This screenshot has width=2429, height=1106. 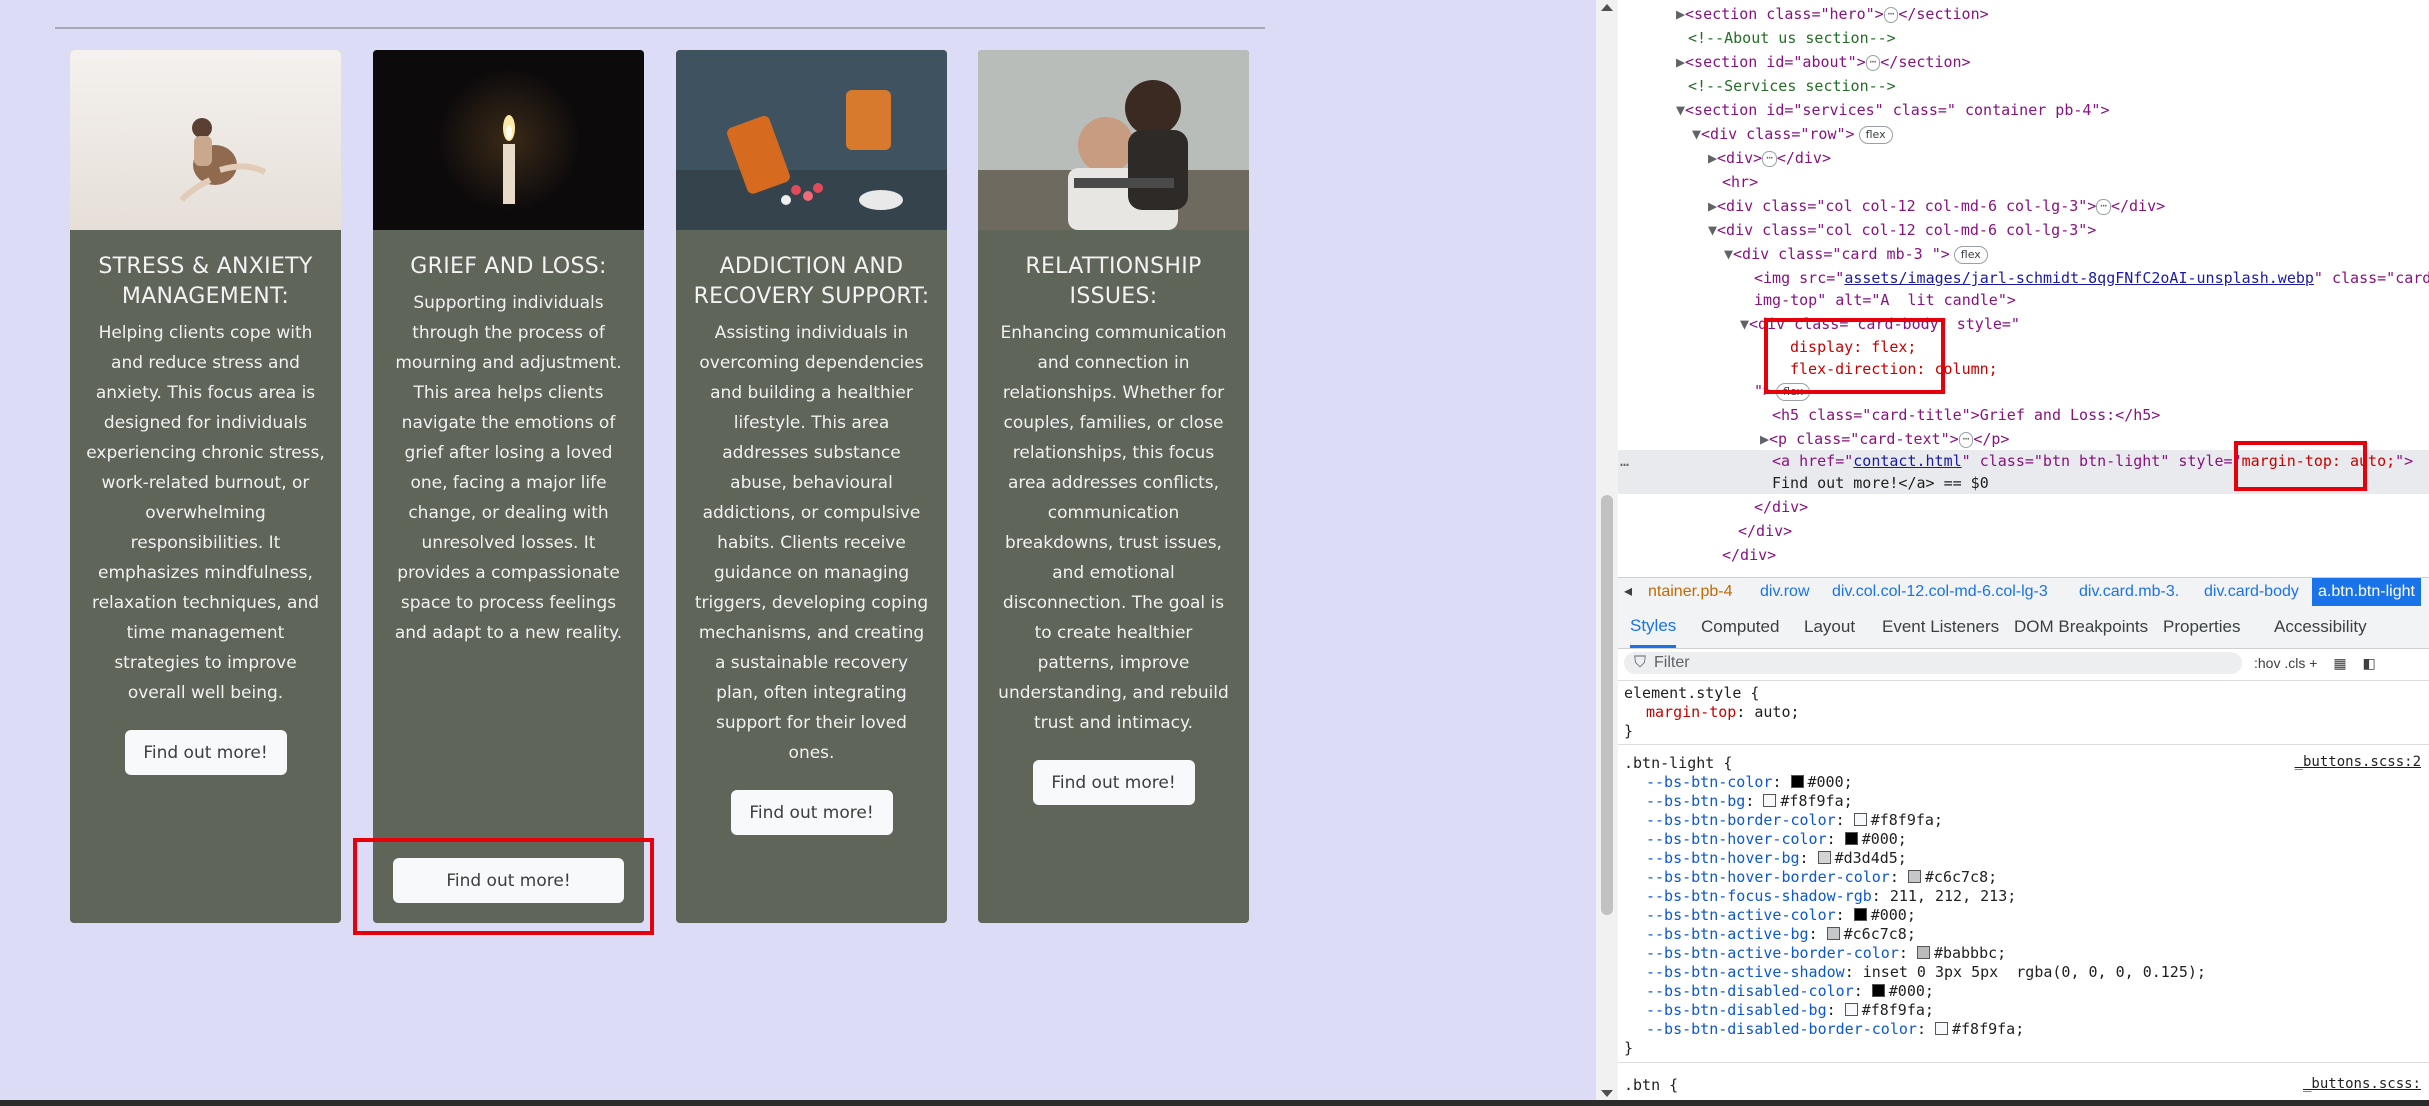 What do you see at coordinates (1832, 14) in the screenshot?
I see `dom-node-hero: ▶<section class="hero"> ⋯ </section>` at bounding box center [1832, 14].